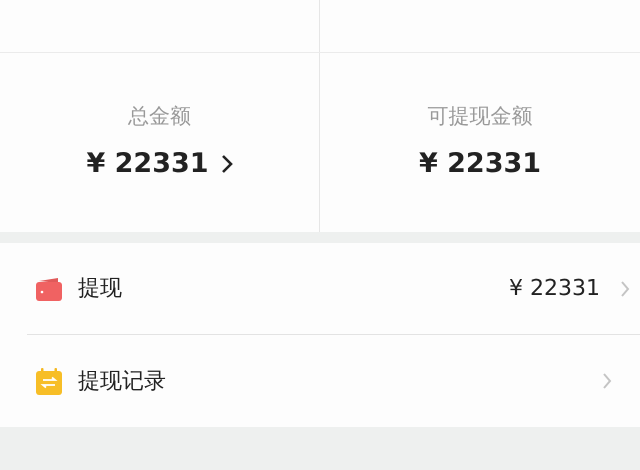 The image size is (640, 470). Describe the element at coordinates (49, 288) in the screenshot. I see `wallet-icon` at that location.